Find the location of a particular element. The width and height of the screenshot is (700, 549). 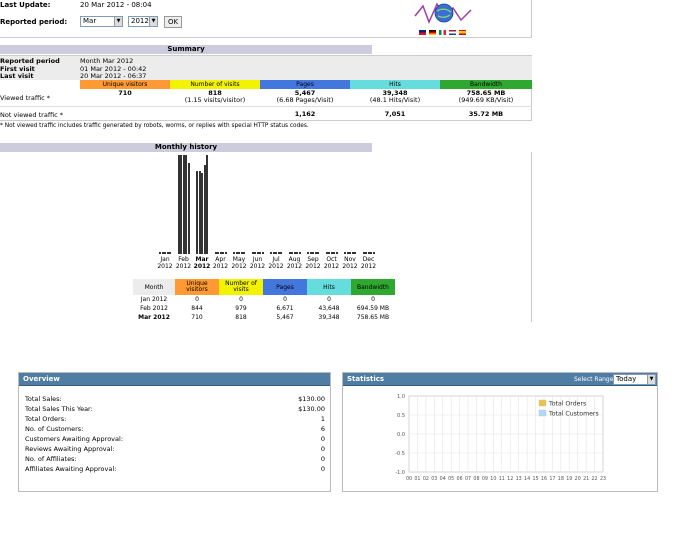

overview-label: No. of Customers: is located at coordinates (54, 429).